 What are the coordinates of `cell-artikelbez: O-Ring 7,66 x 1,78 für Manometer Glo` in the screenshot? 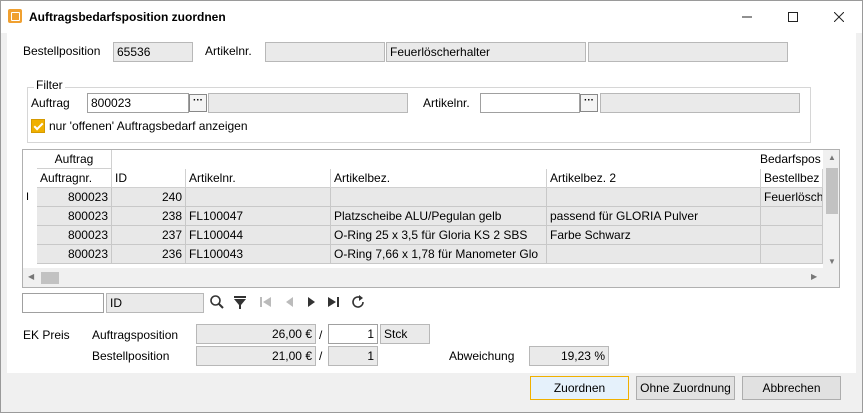 It's located at (439, 254).